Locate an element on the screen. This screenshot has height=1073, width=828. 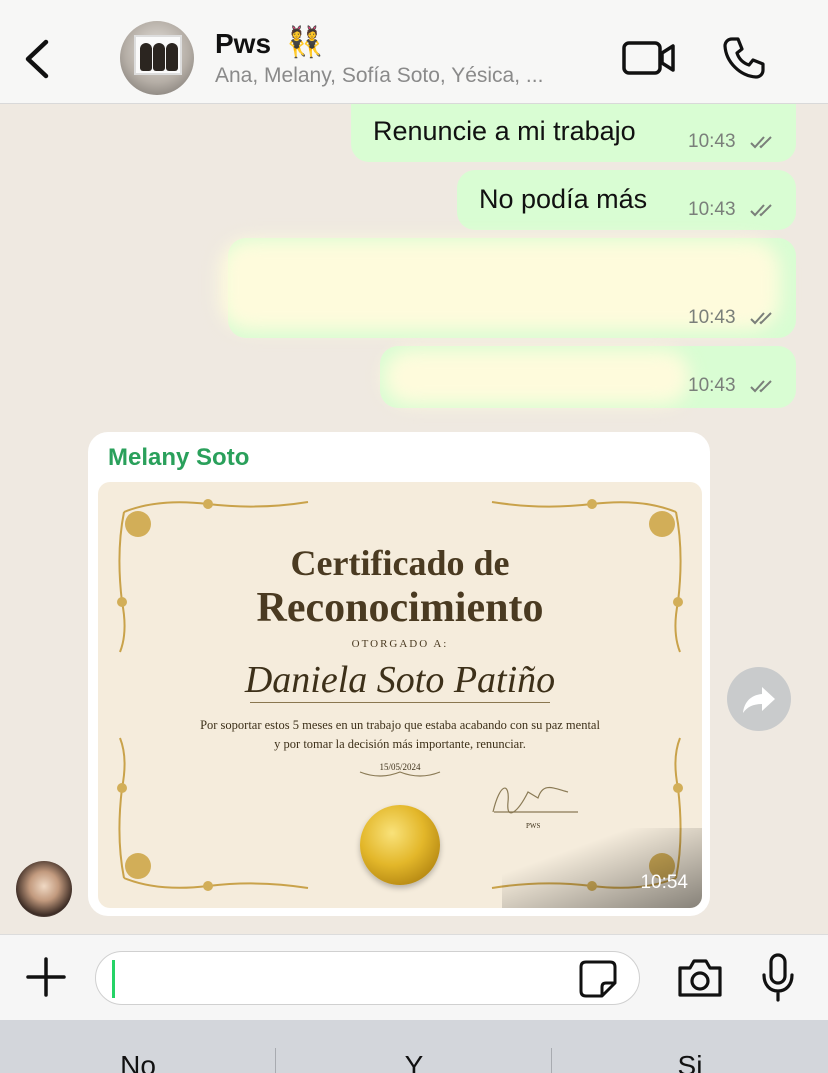
sender-name: Melany Soto is located at coordinates (178, 458).